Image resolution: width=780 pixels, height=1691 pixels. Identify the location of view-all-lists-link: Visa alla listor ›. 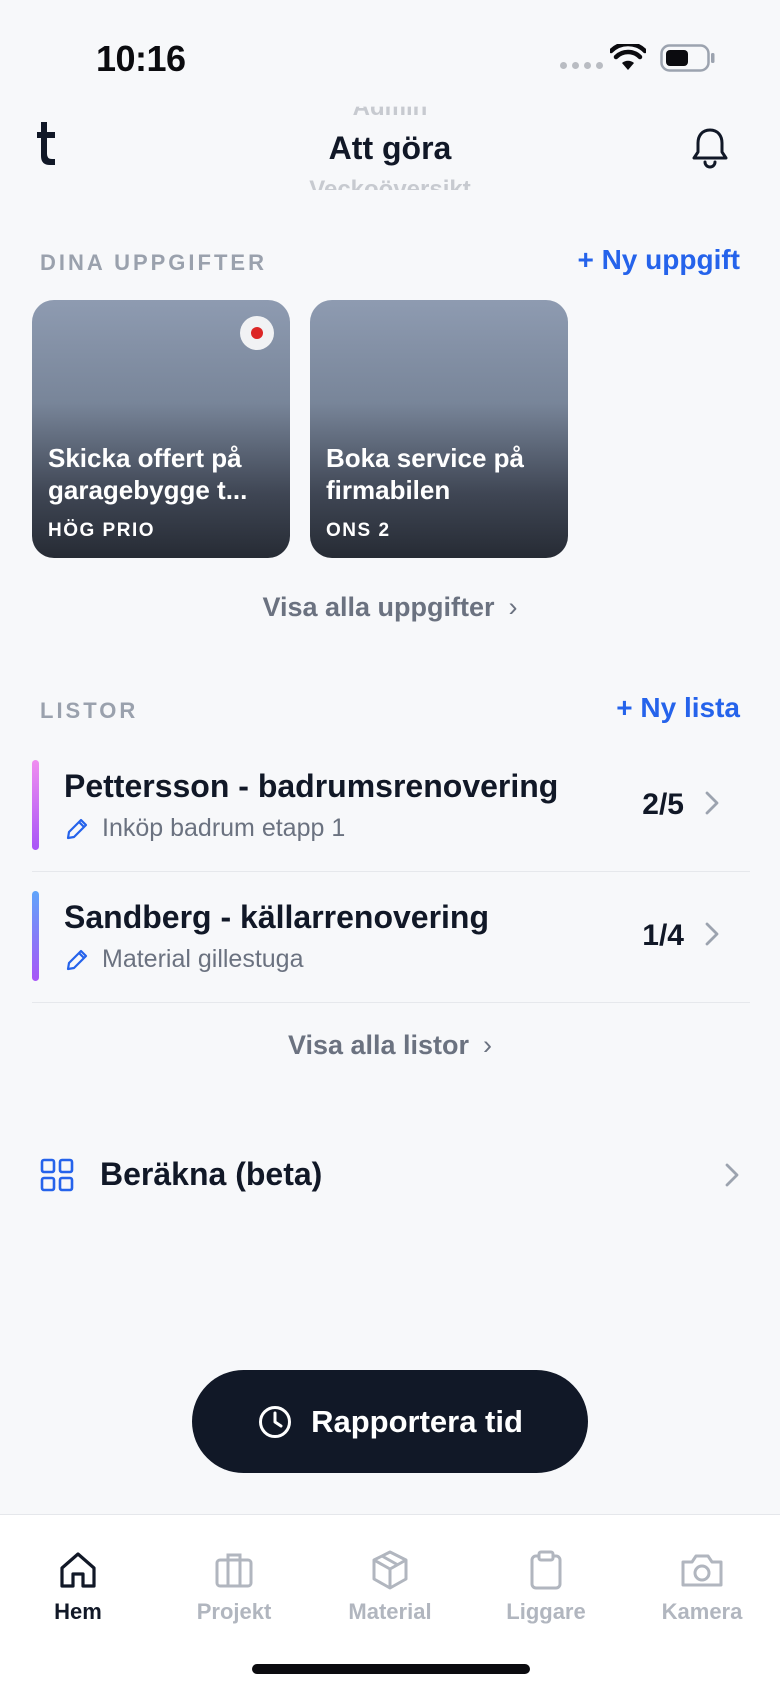
(390, 1045).